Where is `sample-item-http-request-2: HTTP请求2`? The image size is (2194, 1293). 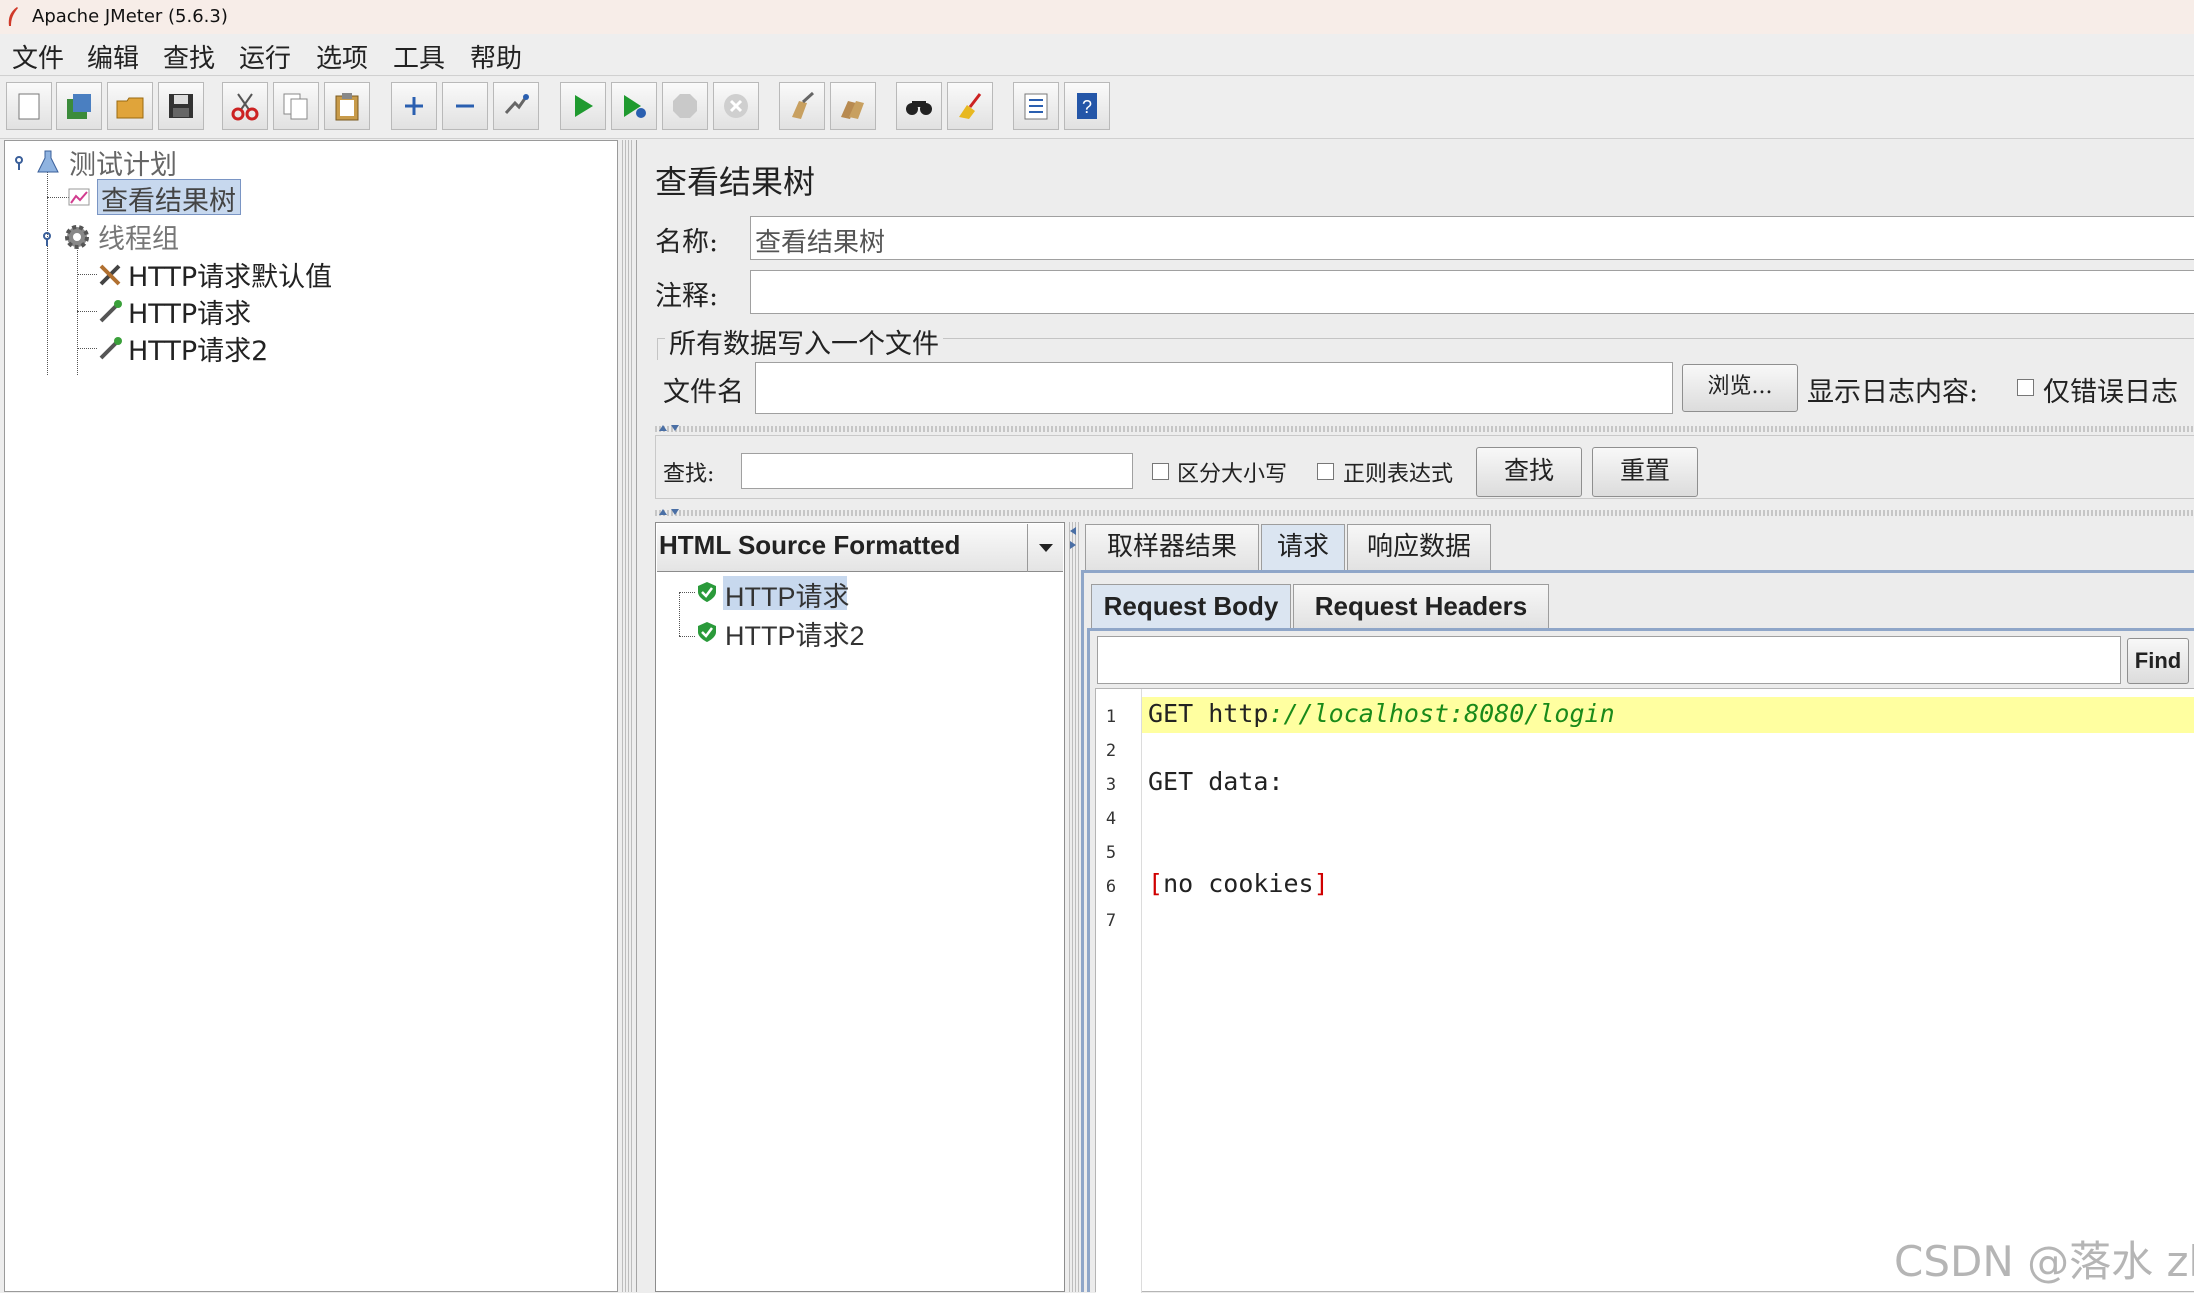
sample-item-http-request-2: HTTP请求2 is located at coordinates (795, 633).